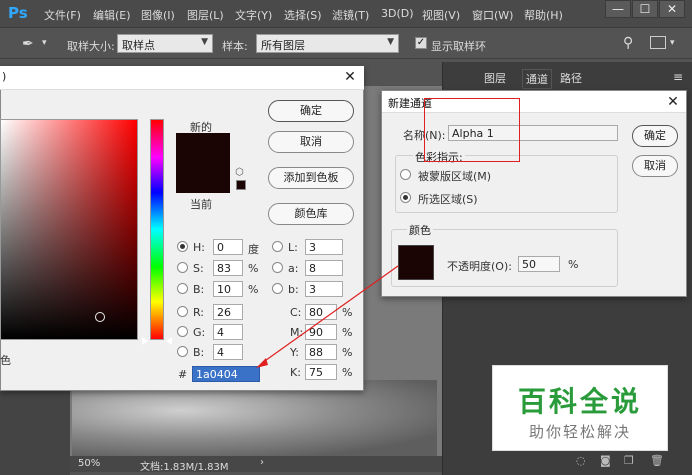 Image resolution: width=692 pixels, height=475 pixels. What do you see at coordinates (579, 401) in the screenshot?
I see `watermark-title: 百科全说` at bounding box center [579, 401].